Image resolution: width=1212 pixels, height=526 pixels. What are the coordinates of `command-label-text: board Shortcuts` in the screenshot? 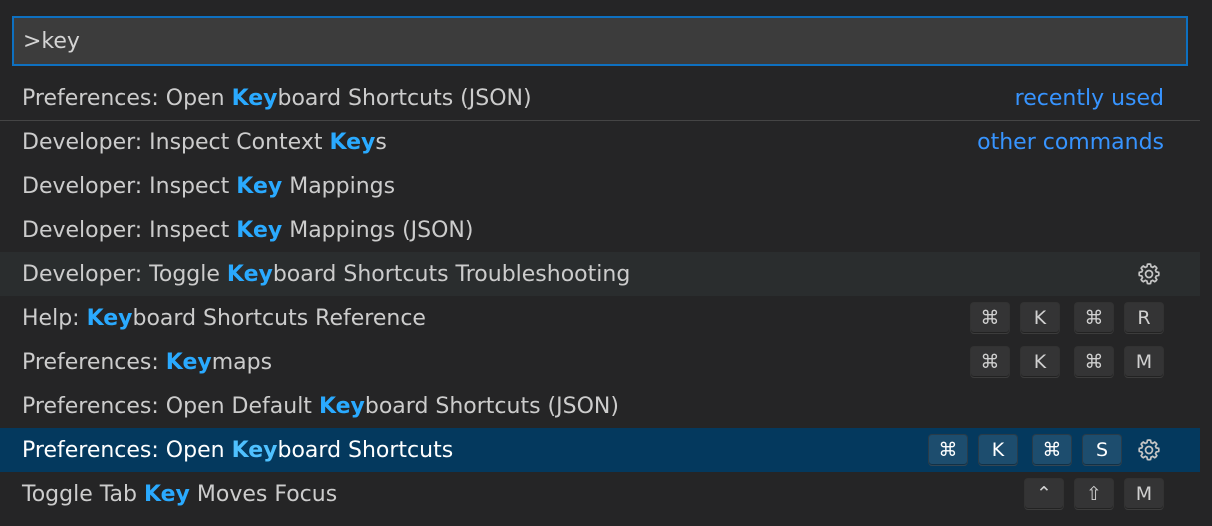 It's located at (365, 450).